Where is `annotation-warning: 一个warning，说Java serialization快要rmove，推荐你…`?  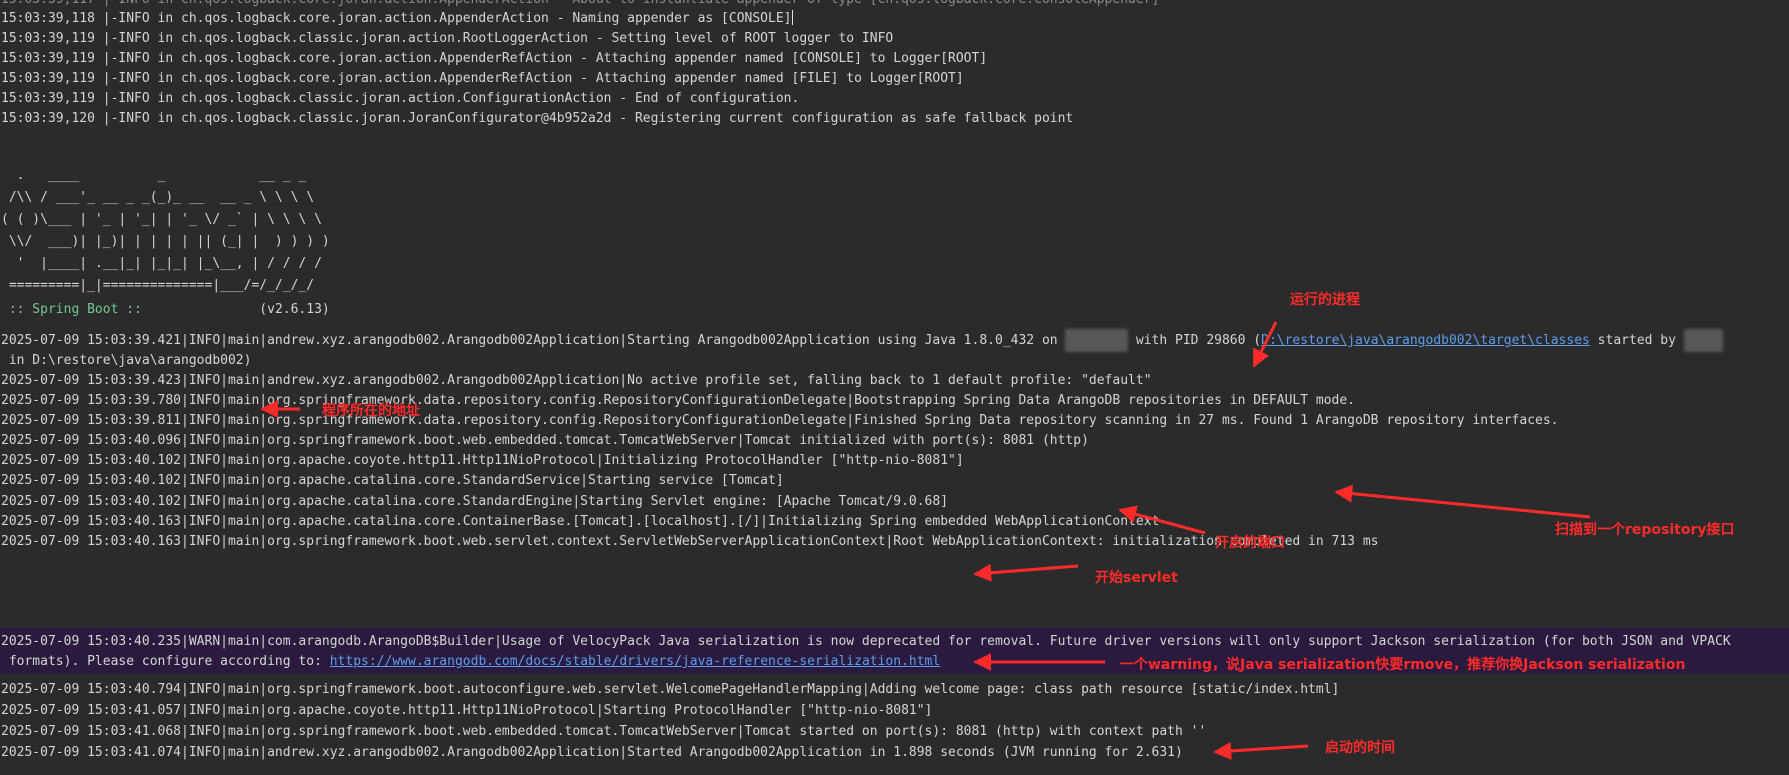 annotation-warning: 一个warning，说Java serialization快要rmove，推荐你… is located at coordinates (1403, 665).